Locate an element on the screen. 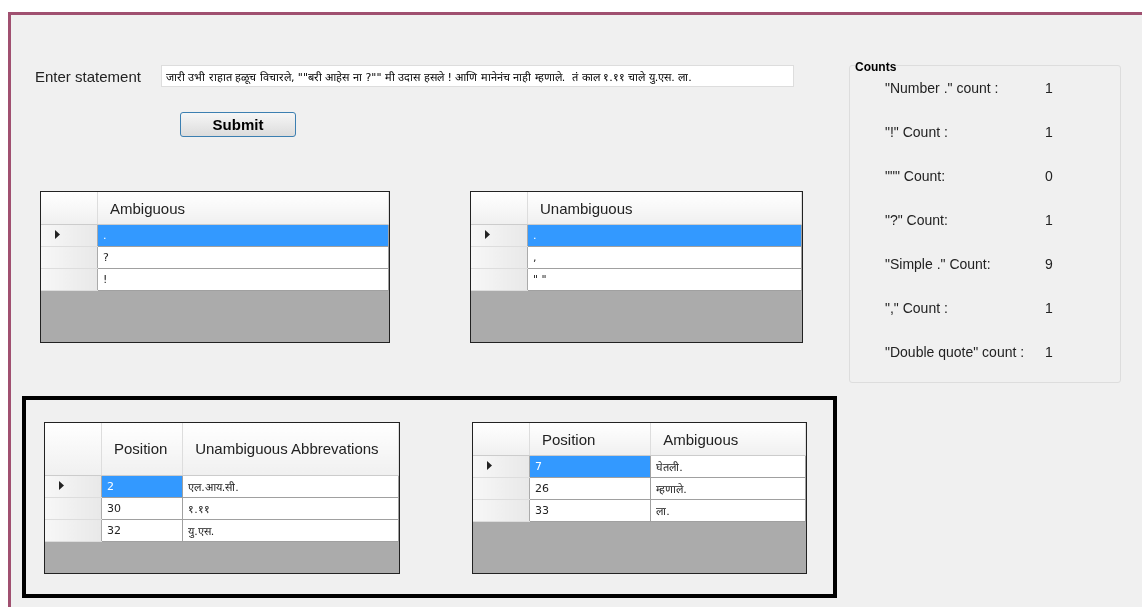 This screenshot has height=607, width=1142. data-grid: Position Unambiguous Abbrevations 2 एल.आय.सी. 30 १.११ 32 यु.एस. is located at coordinates (222, 498).